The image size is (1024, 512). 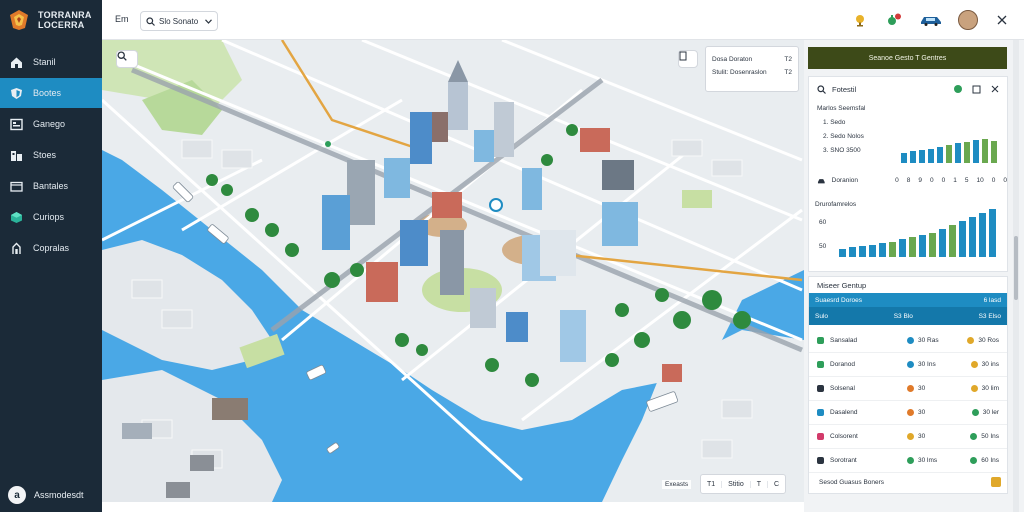 I want to click on legend-row1-label: Dosa Doraton, so click(x=732, y=59).